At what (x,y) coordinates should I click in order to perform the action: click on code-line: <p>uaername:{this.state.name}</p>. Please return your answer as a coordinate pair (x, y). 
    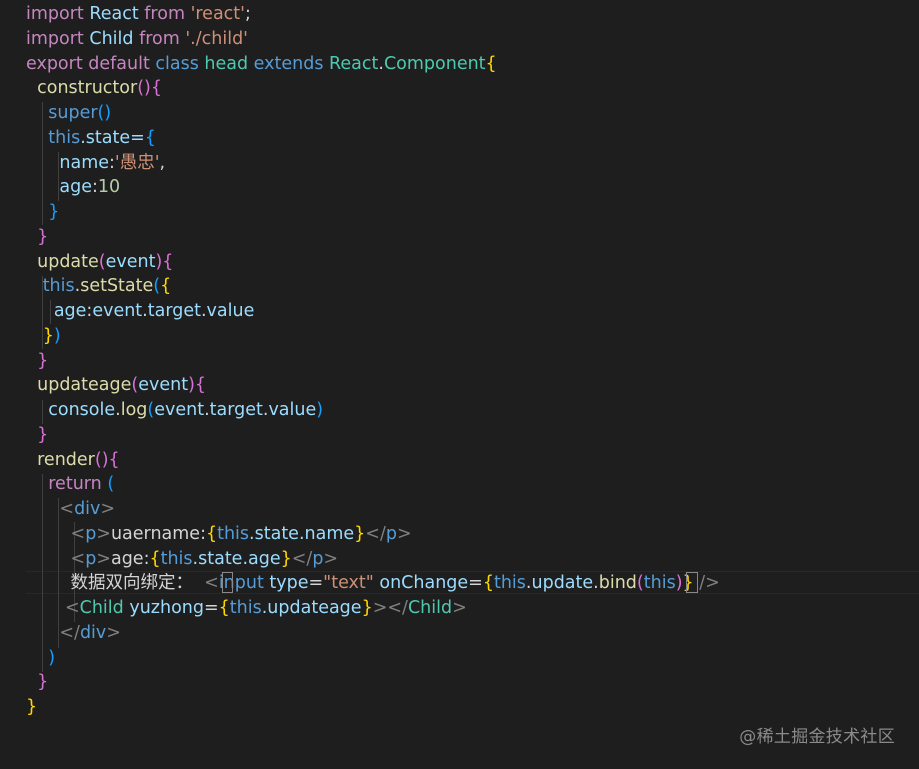
    Looking at the image, I should click on (373, 534).